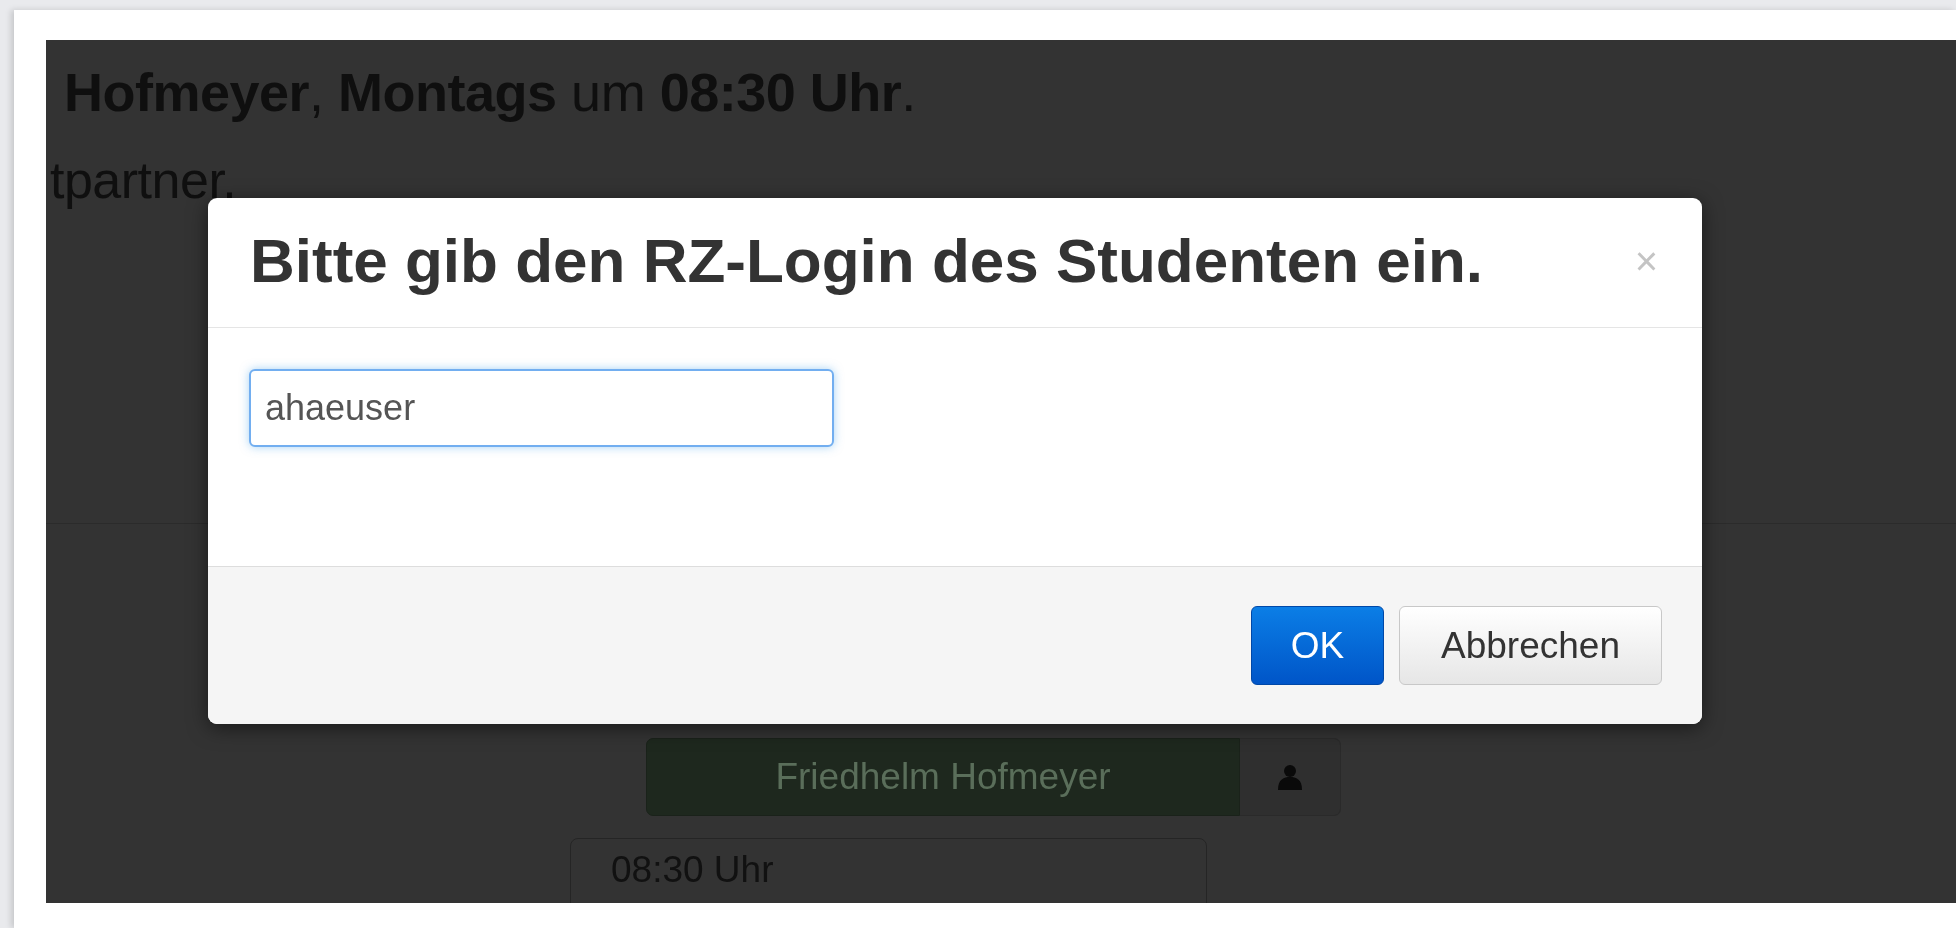 This screenshot has height=928, width=1956. What do you see at coordinates (1530, 645) in the screenshot?
I see `cancel-button: Abbrechen` at bounding box center [1530, 645].